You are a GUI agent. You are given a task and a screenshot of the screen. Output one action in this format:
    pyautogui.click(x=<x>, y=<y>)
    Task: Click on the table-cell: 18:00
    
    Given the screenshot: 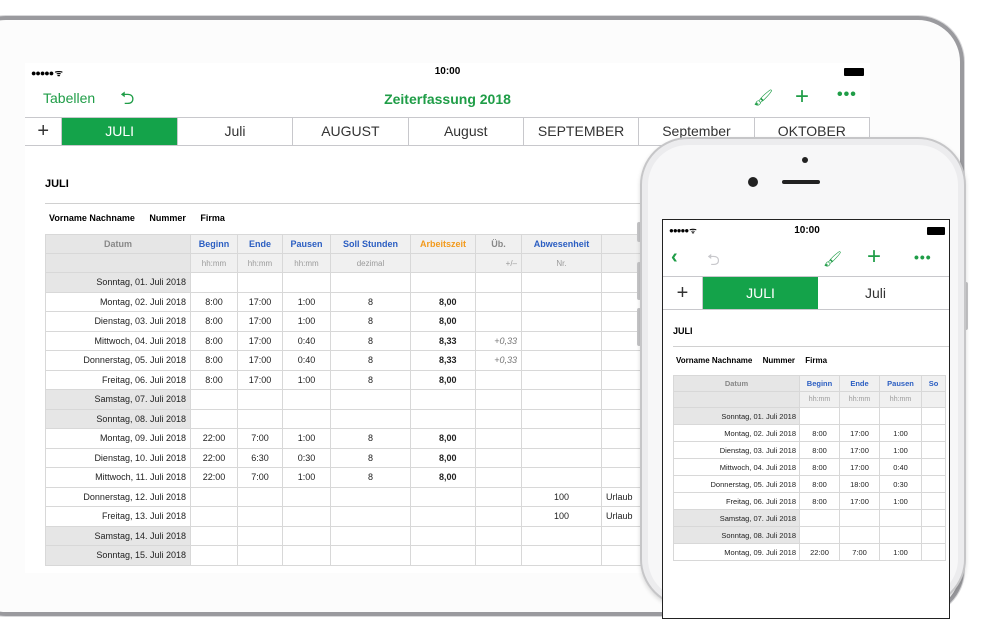 What is the action you would take?
    pyautogui.click(x=859, y=484)
    